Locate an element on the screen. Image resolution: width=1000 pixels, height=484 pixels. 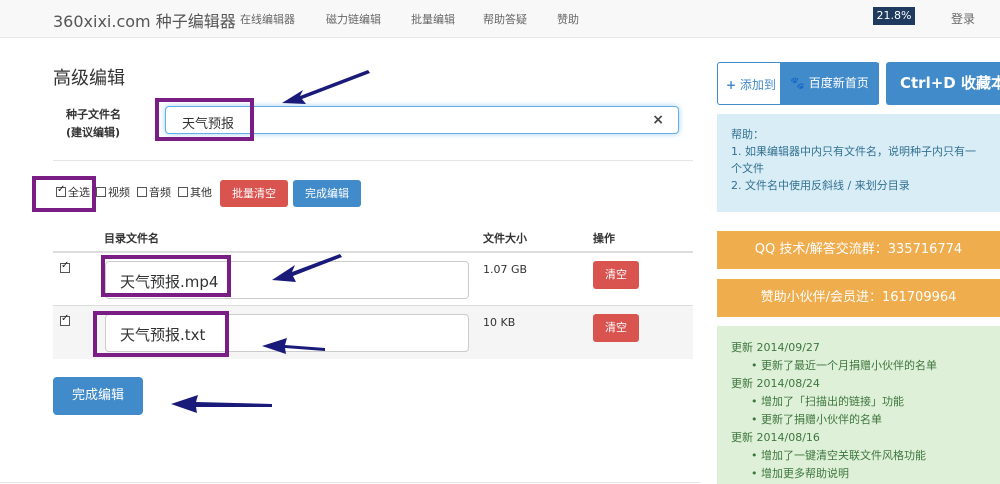
changelog-date: 更新 2014/08/16 is located at coordinates (775, 437).